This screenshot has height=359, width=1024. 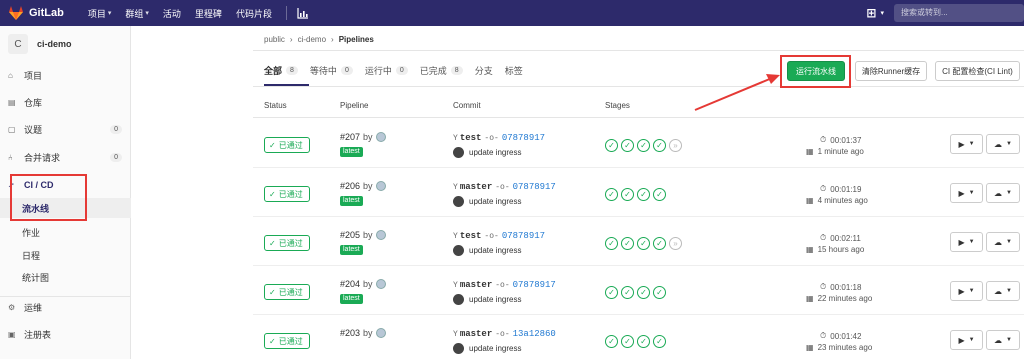 I want to click on nav-milestones: 里程碑, so click(x=208, y=13).